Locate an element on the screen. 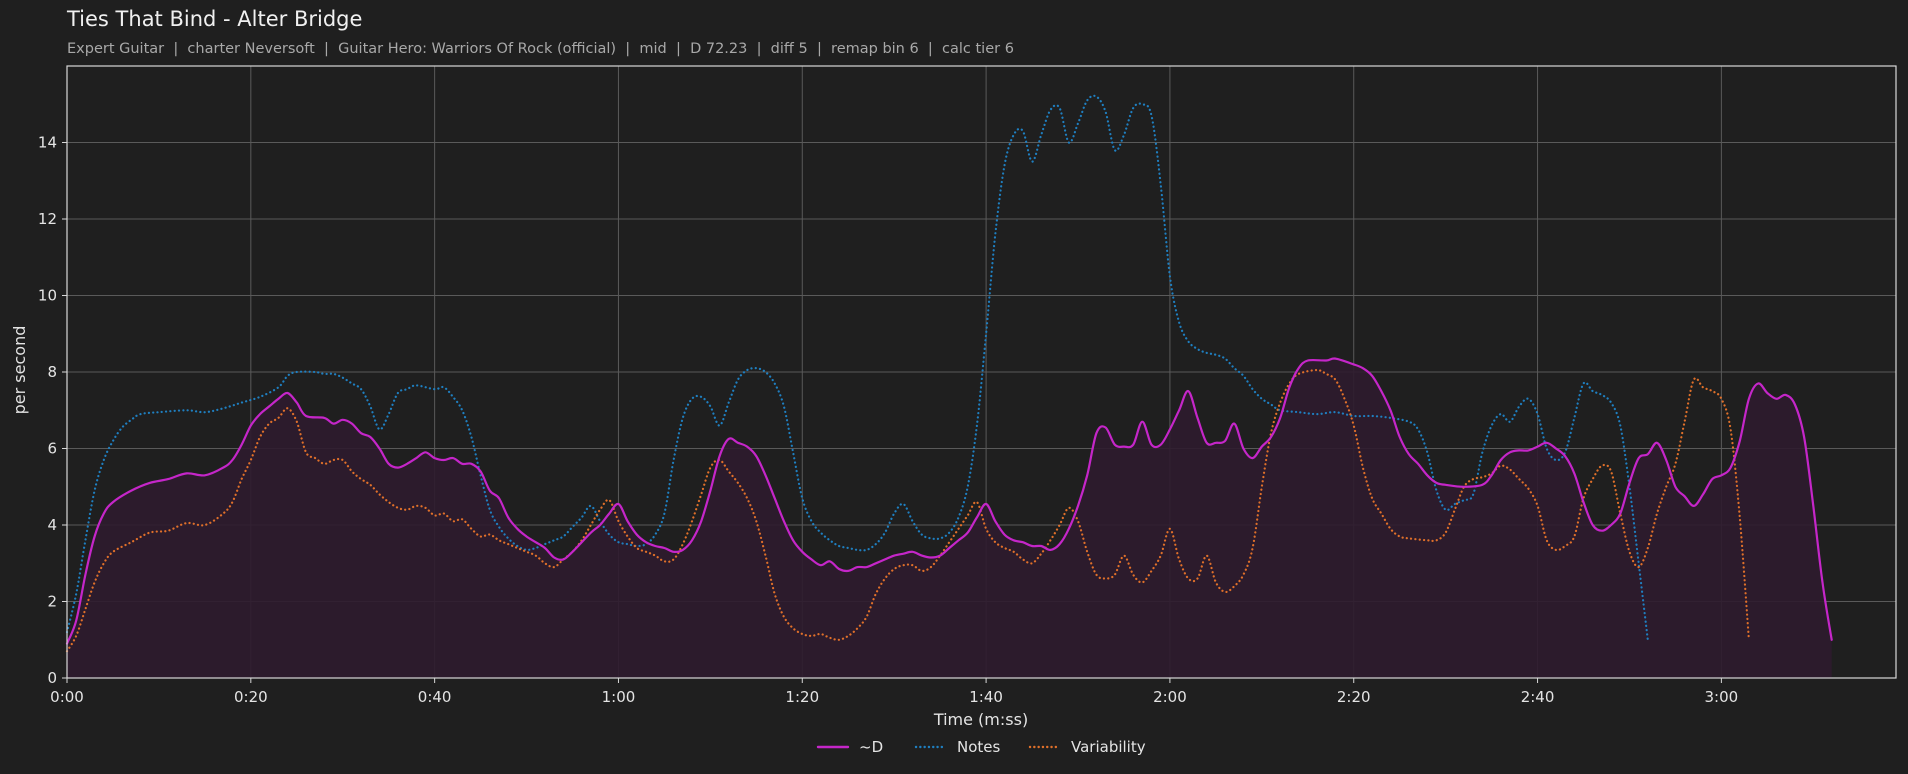 The height and width of the screenshot is (774, 1908). x-tick-label: 0:20 is located at coordinates (251, 697).